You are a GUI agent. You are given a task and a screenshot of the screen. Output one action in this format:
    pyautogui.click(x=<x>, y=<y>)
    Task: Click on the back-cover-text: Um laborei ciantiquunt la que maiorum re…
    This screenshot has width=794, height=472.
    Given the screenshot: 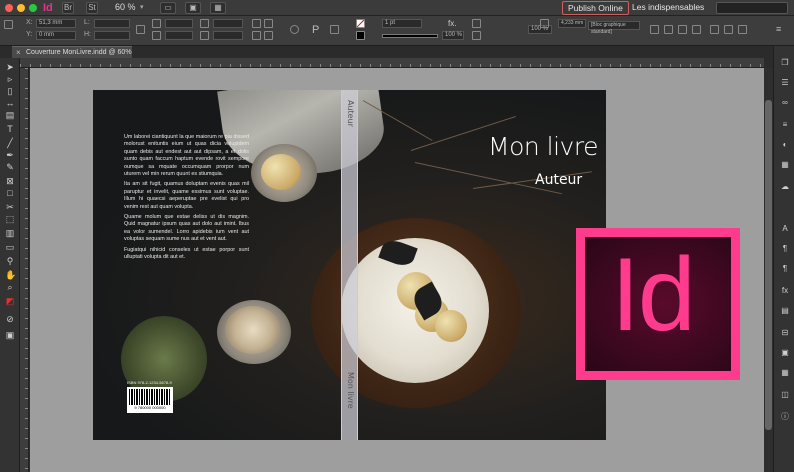 What is the action you would take?
    pyautogui.click(x=186, y=199)
    